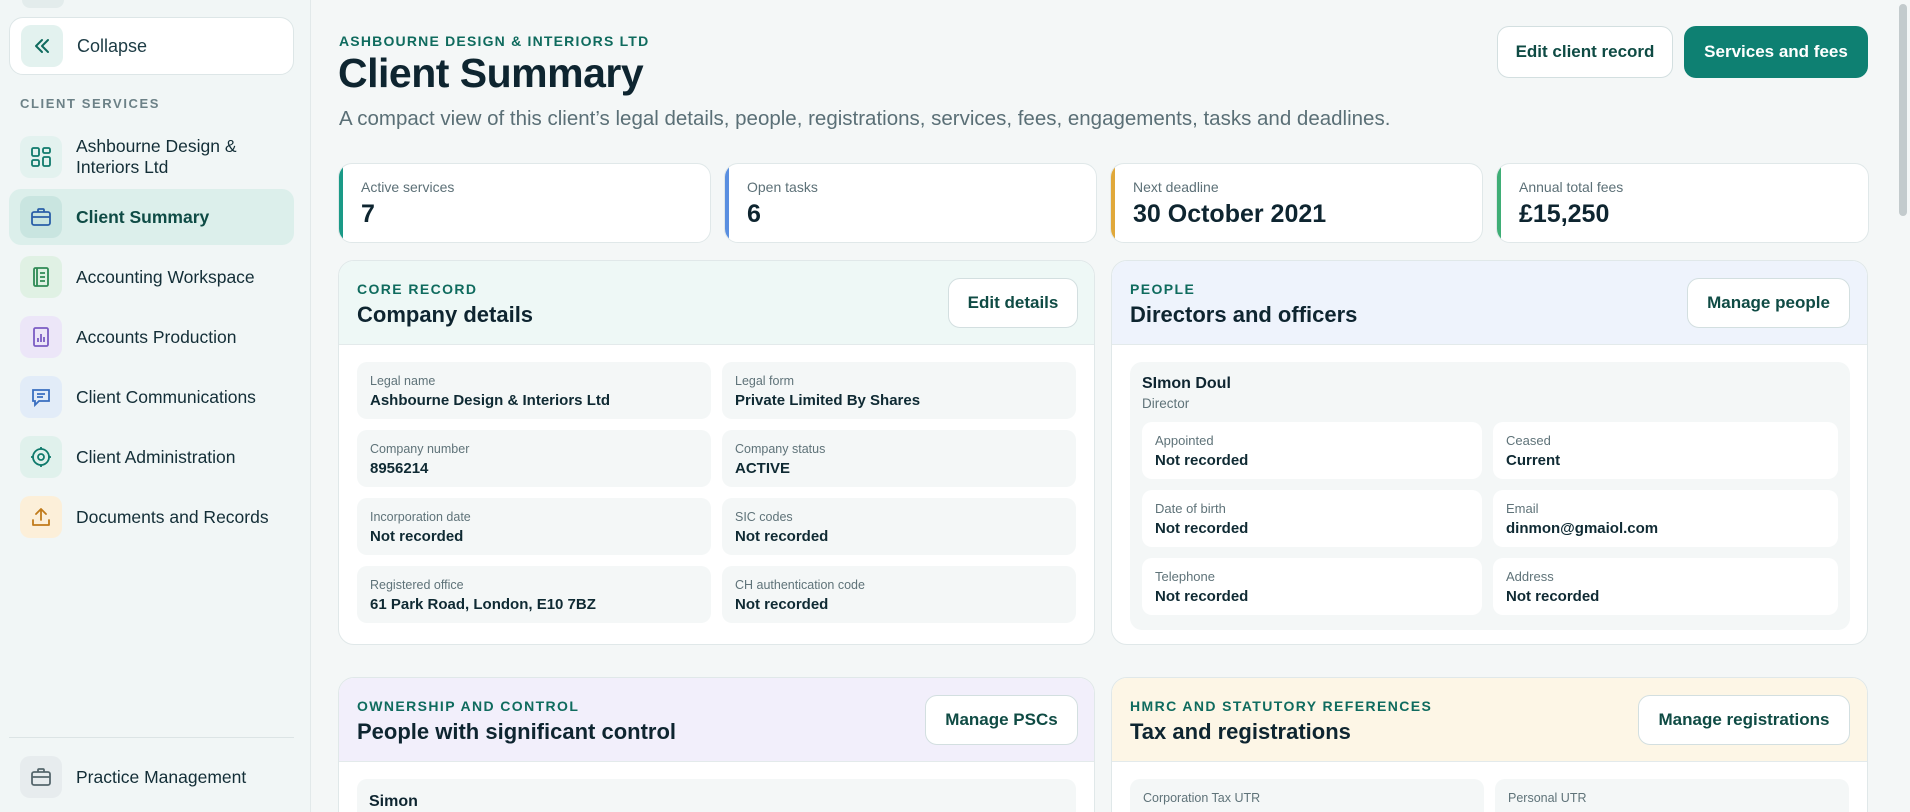 The width and height of the screenshot is (1910, 812). I want to click on edit-client-record-button: Edit client record, so click(1585, 52).